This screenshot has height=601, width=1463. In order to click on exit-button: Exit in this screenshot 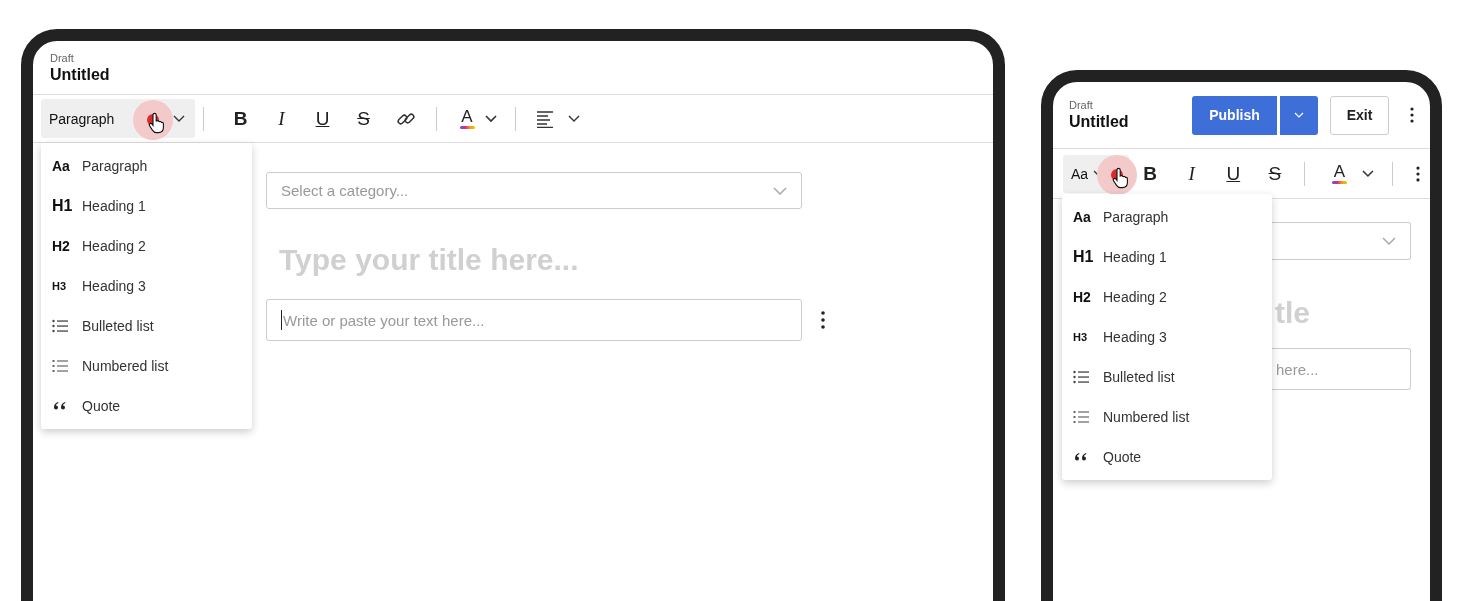, I will do `click(1359, 115)`.